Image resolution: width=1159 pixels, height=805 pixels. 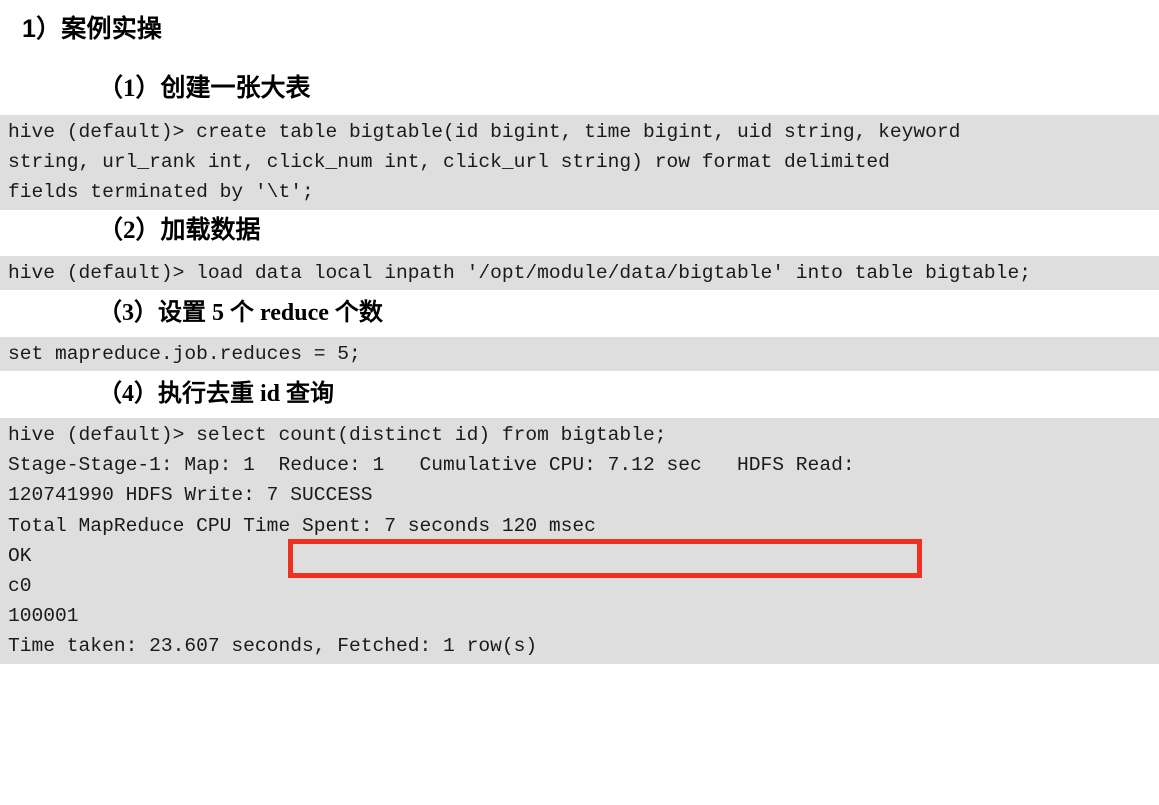 I want to click on subsection-heading-3: （3）设置 5 个 reduce 个数, so click(x=240, y=312).